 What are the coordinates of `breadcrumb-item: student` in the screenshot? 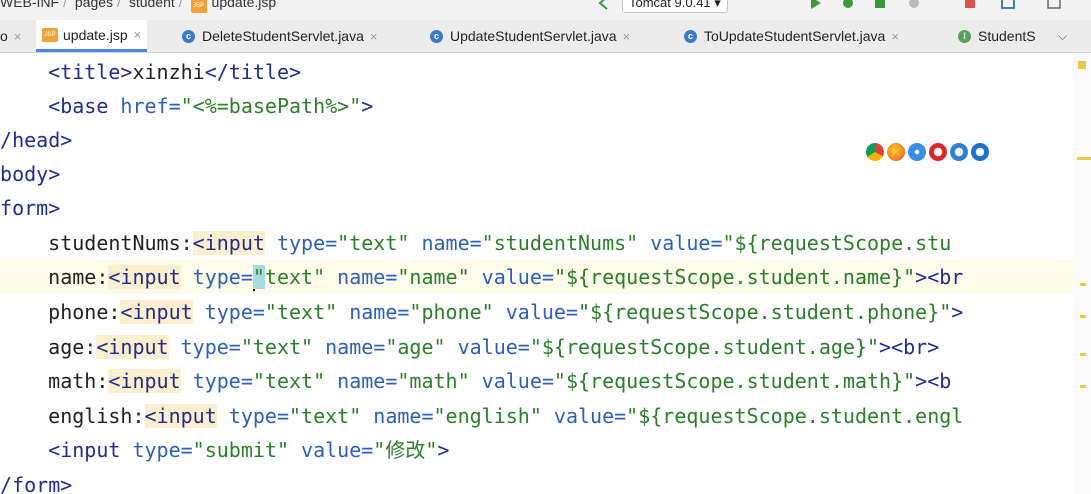 It's located at (152, 5).